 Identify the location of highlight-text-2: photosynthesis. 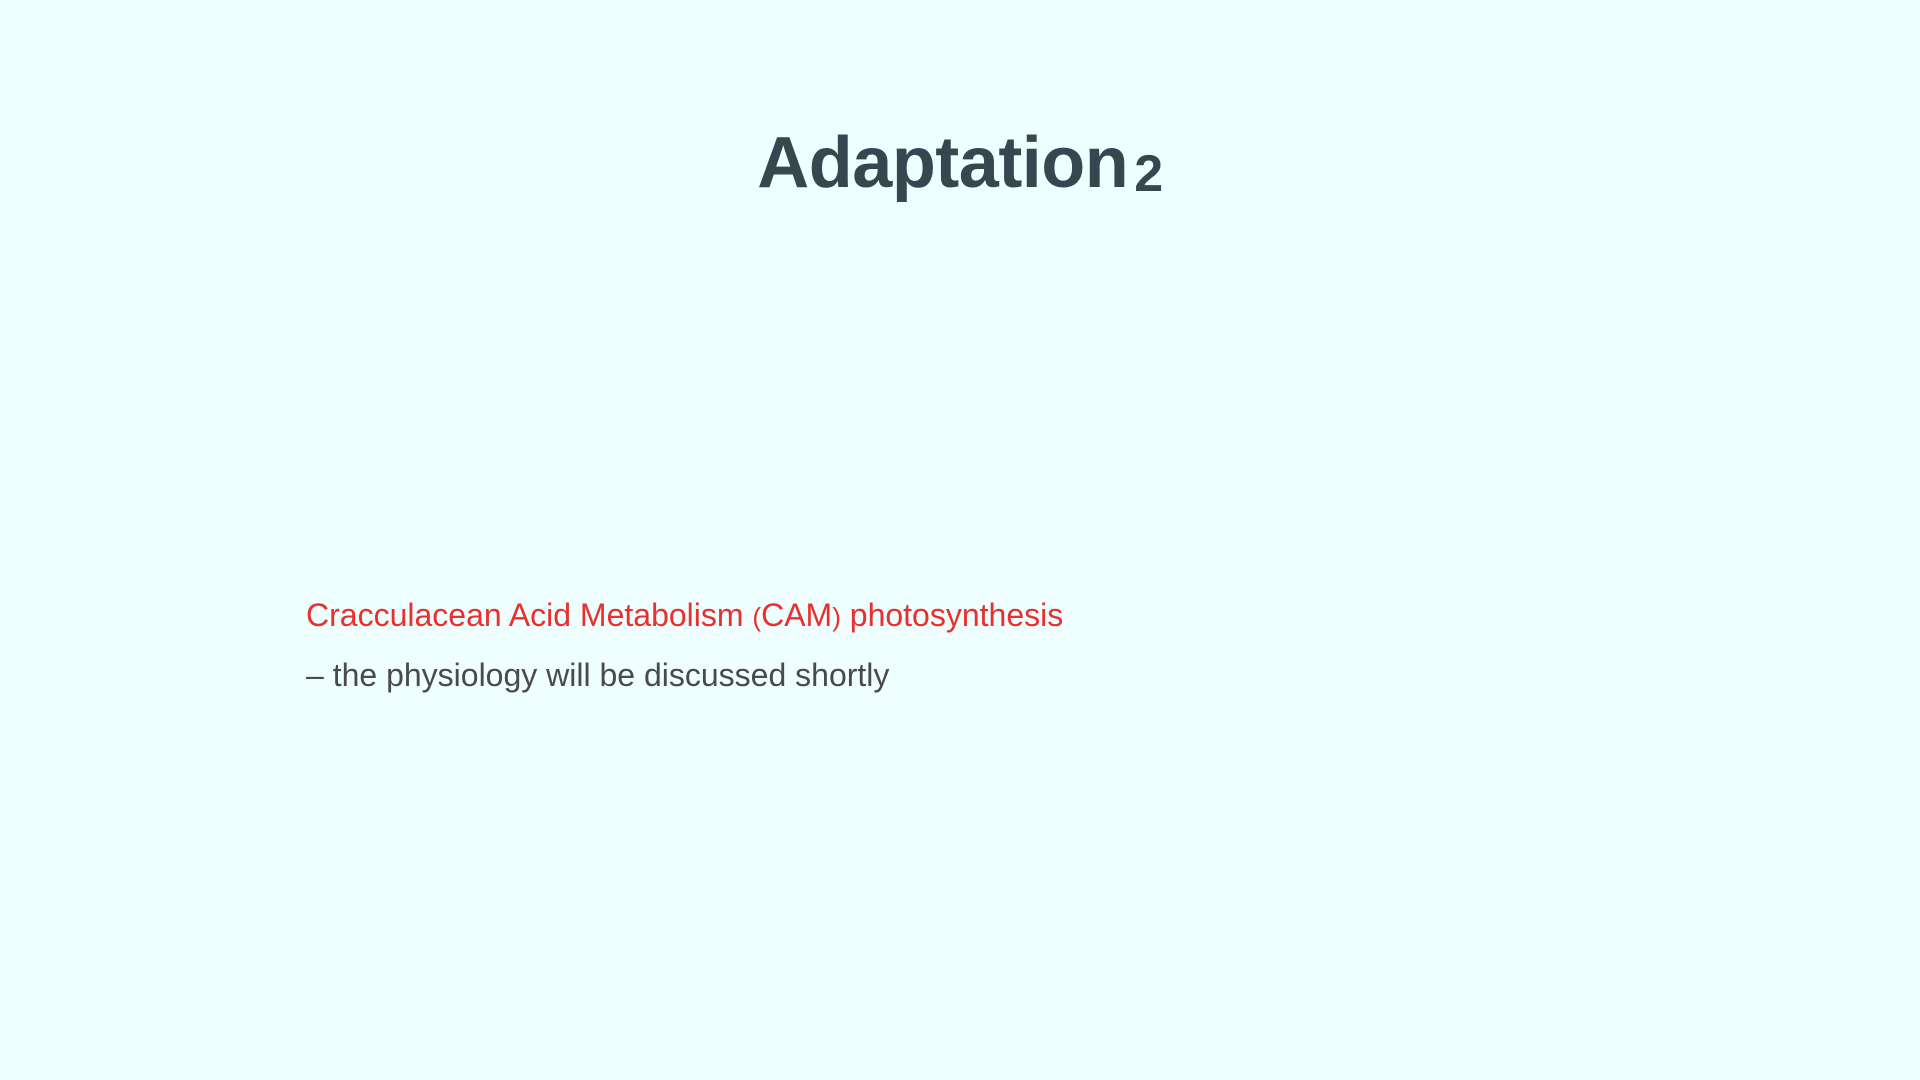
(952, 615).